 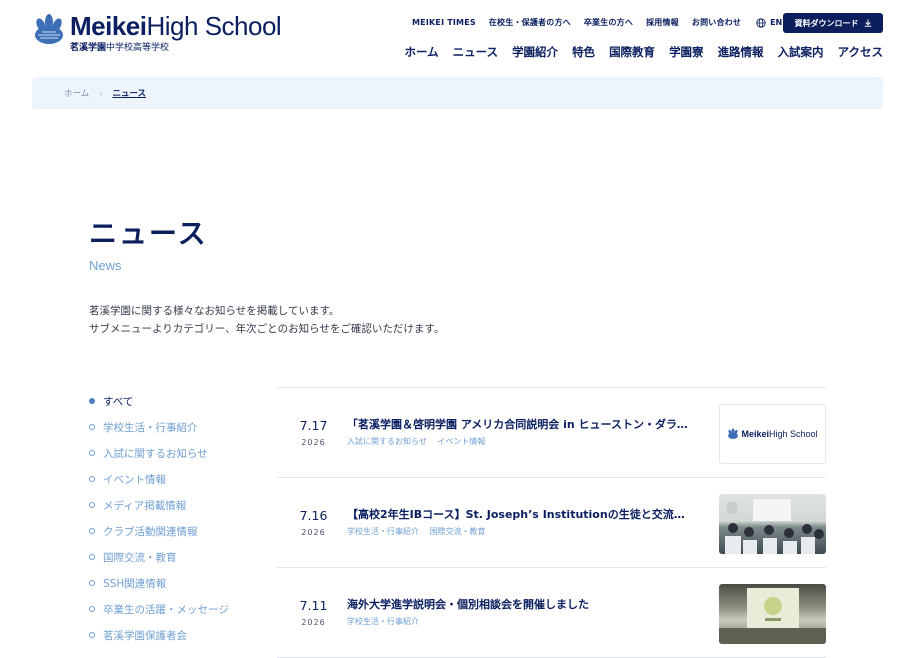 What do you see at coordinates (761, 22) in the screenshot?
I see `globe-icon` at bounding box center [761, 22].